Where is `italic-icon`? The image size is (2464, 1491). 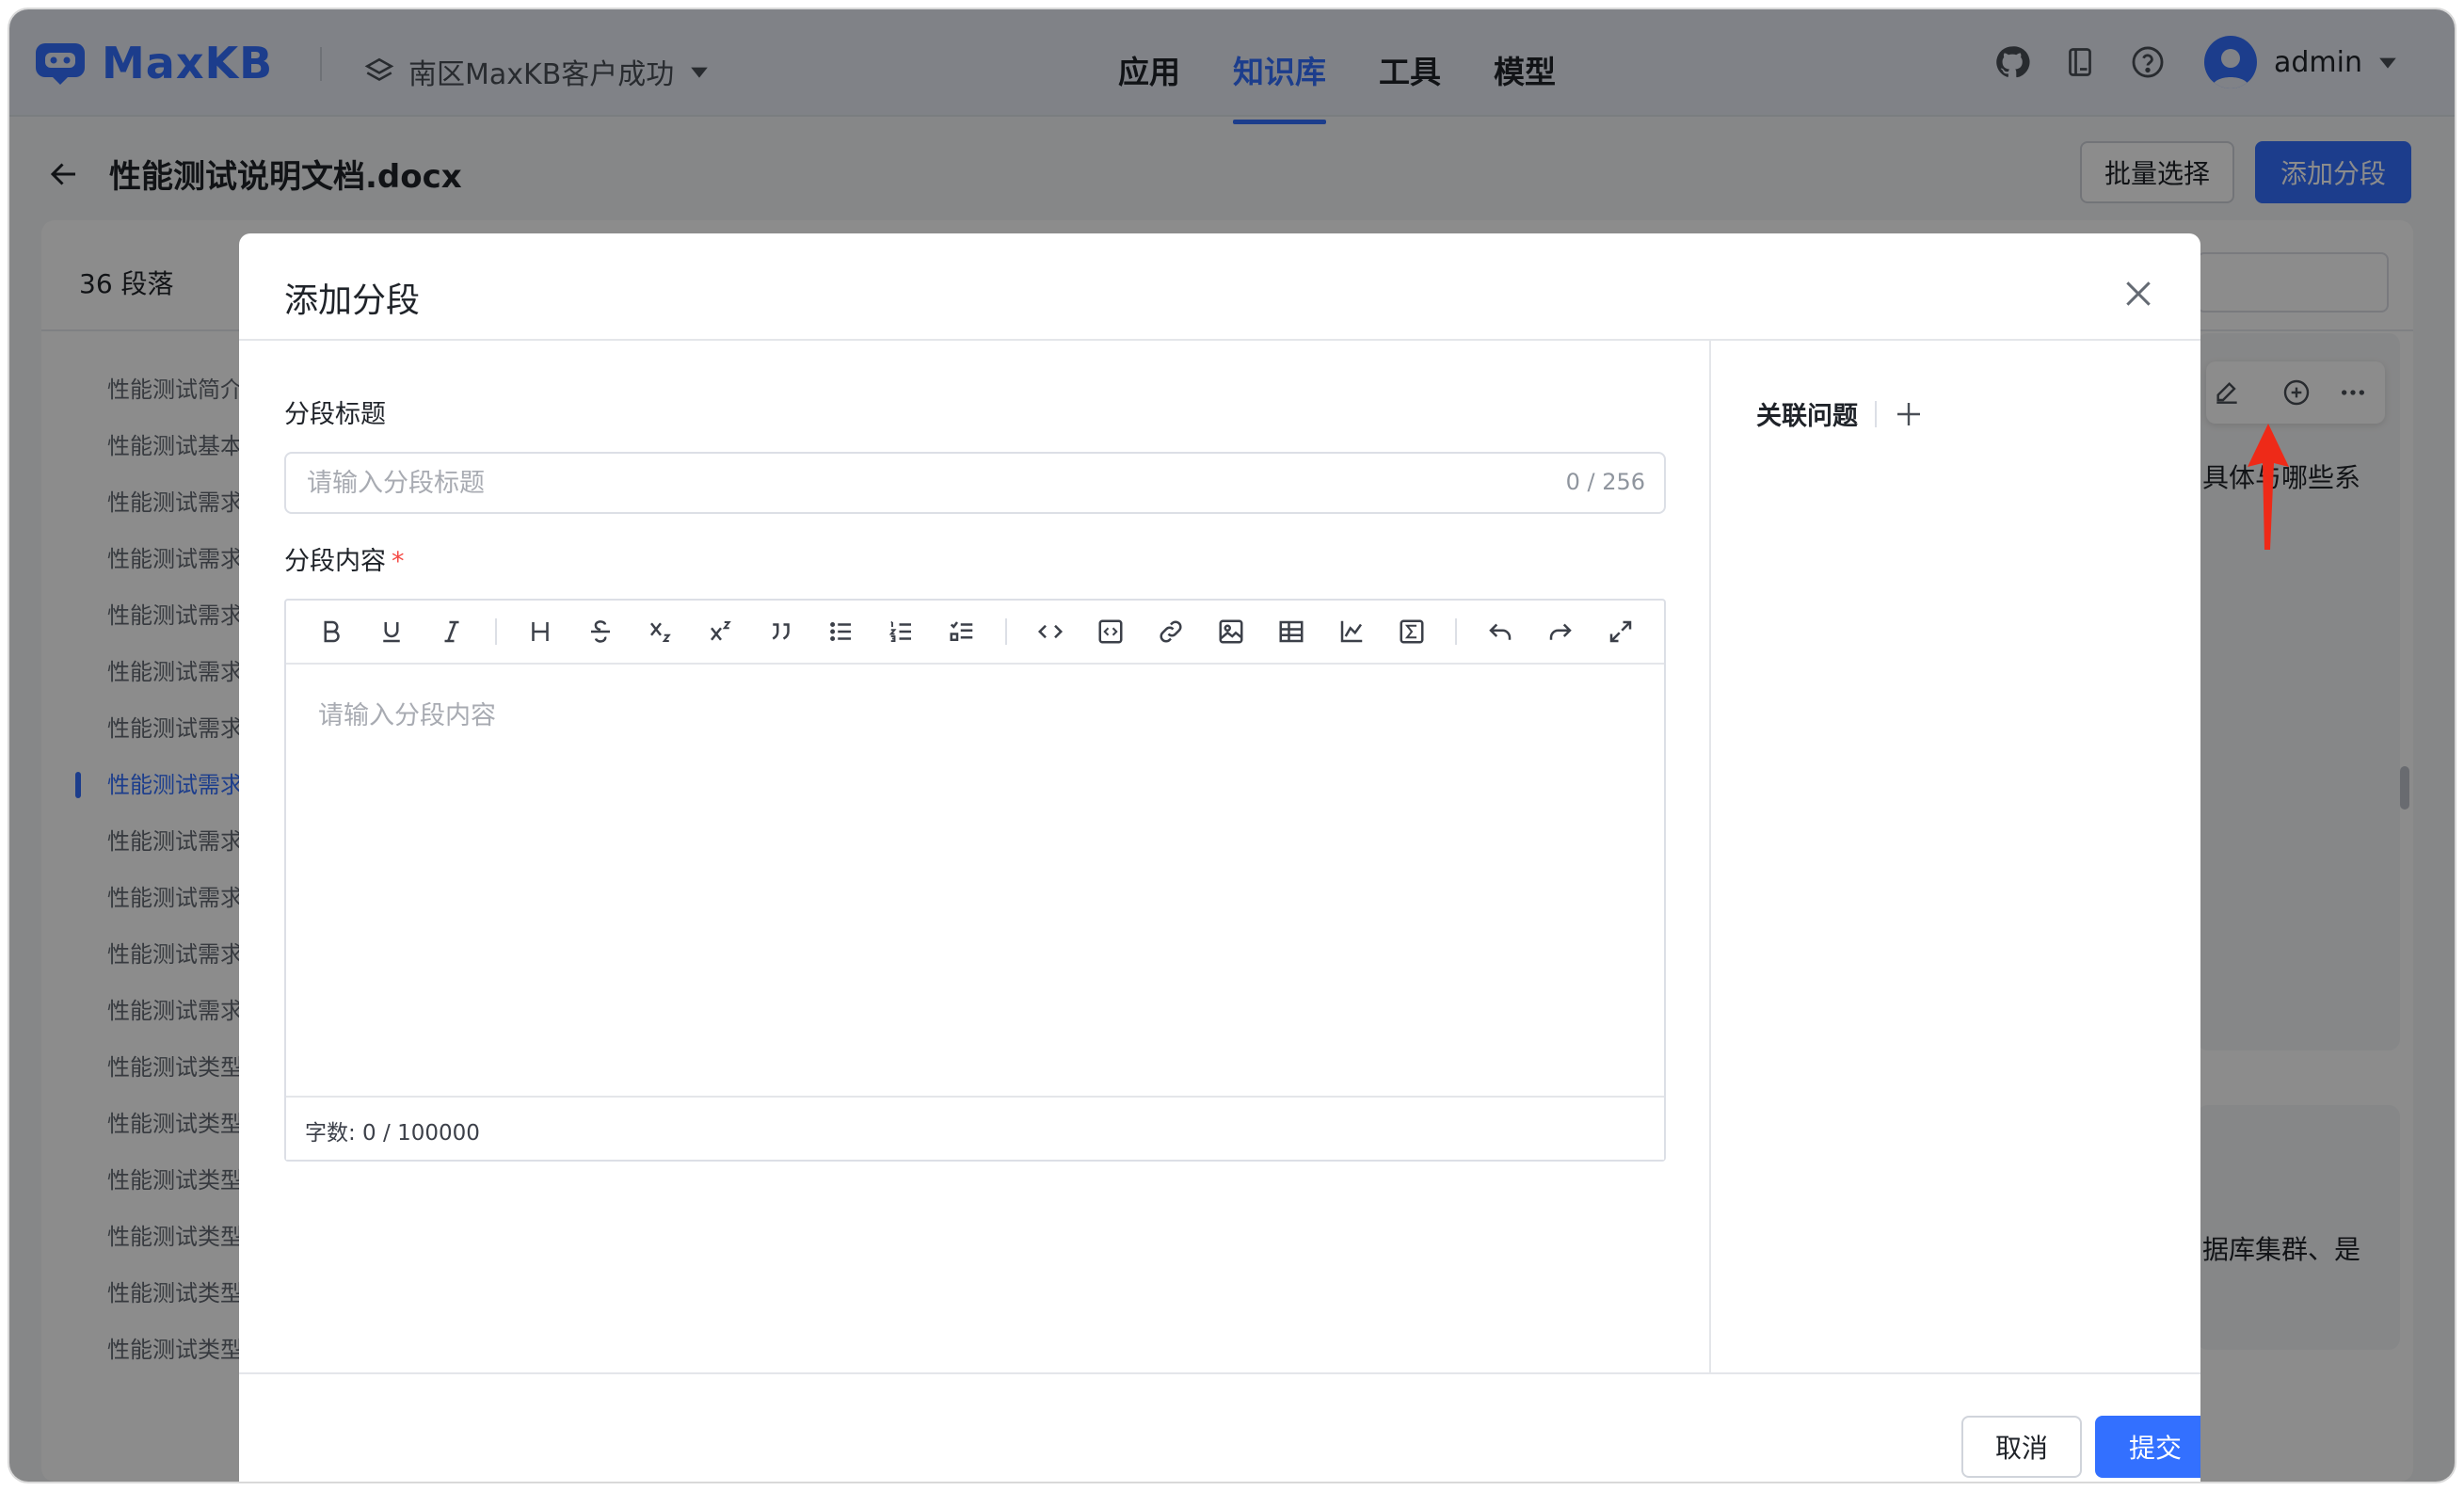
italic-icon is located at coordinates (452, 632).